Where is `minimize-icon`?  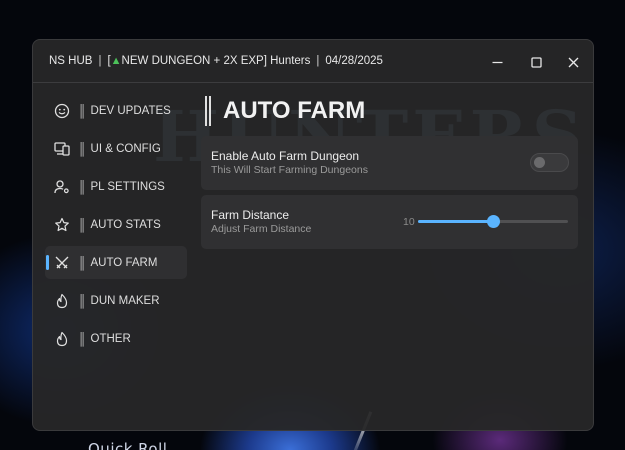 minimize-icon is located at coordinates (497, 62).